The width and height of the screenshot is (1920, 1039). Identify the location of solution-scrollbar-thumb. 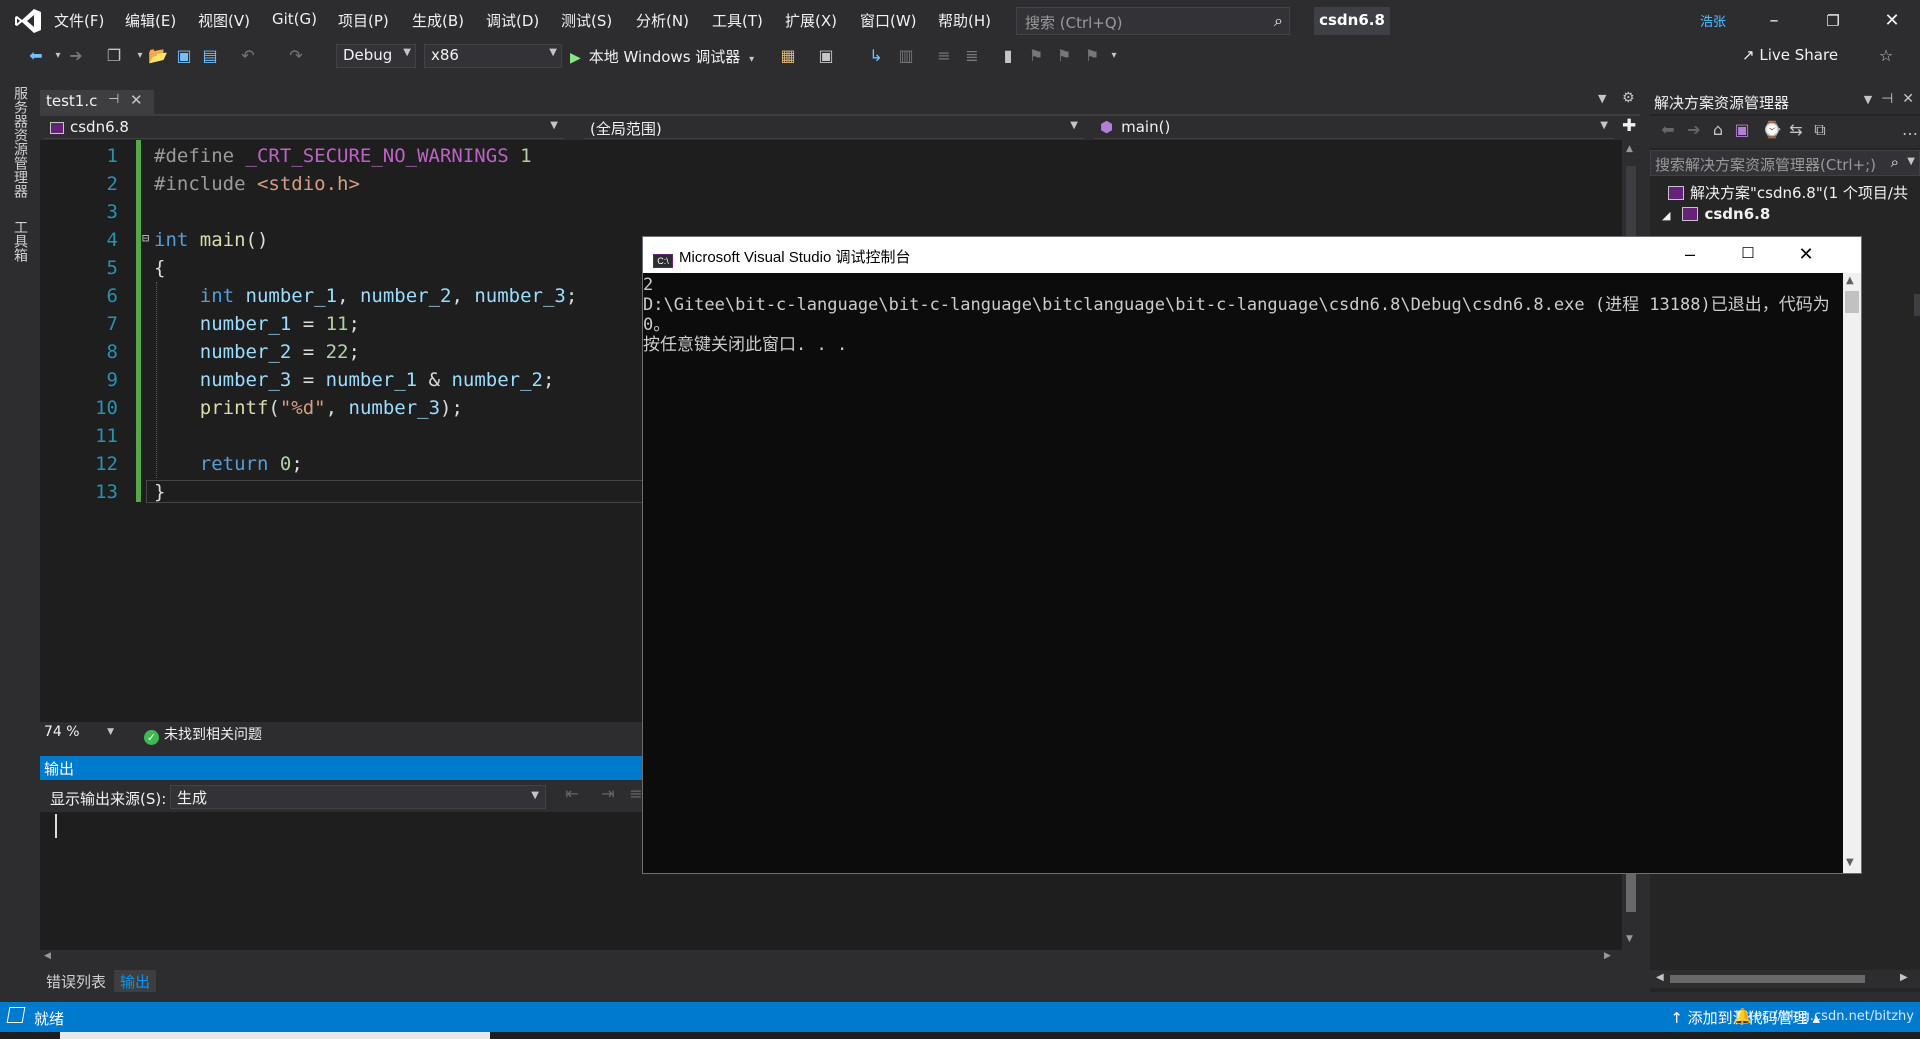
(1917, 305).